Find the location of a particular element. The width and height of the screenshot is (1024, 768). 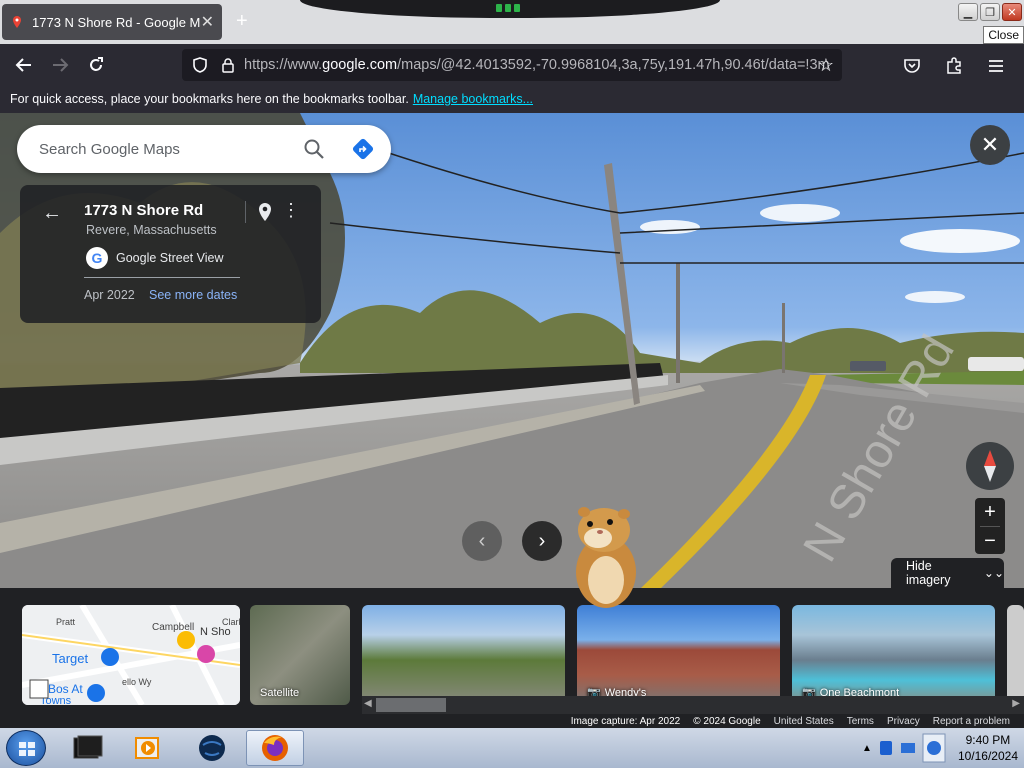

previous-image-button: ‹ is located at coordinates (482, 541).